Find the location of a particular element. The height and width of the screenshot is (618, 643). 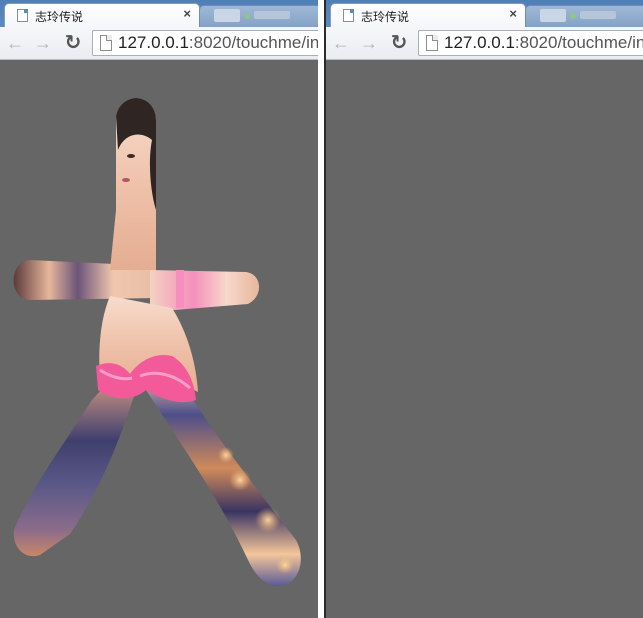

figure-right-leg is located at coordinates (223, 479).